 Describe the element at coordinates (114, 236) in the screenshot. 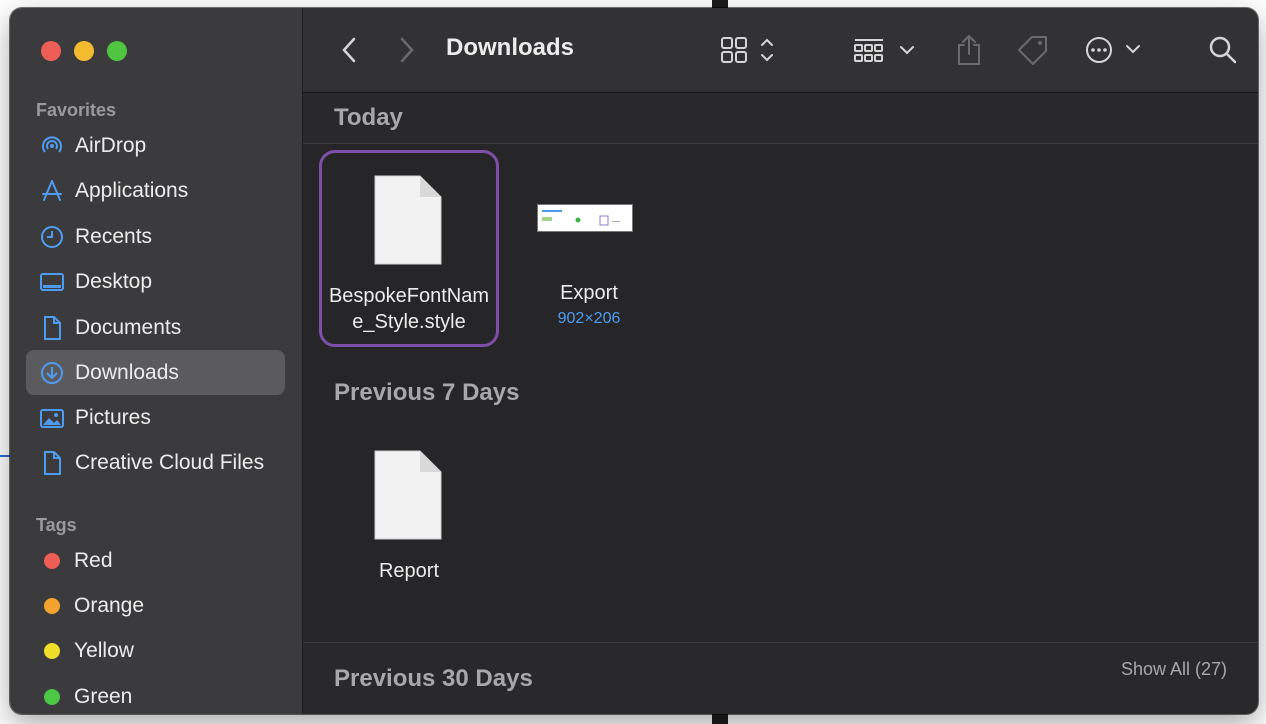

I see `sidebar-item-label: Recents` at that location.